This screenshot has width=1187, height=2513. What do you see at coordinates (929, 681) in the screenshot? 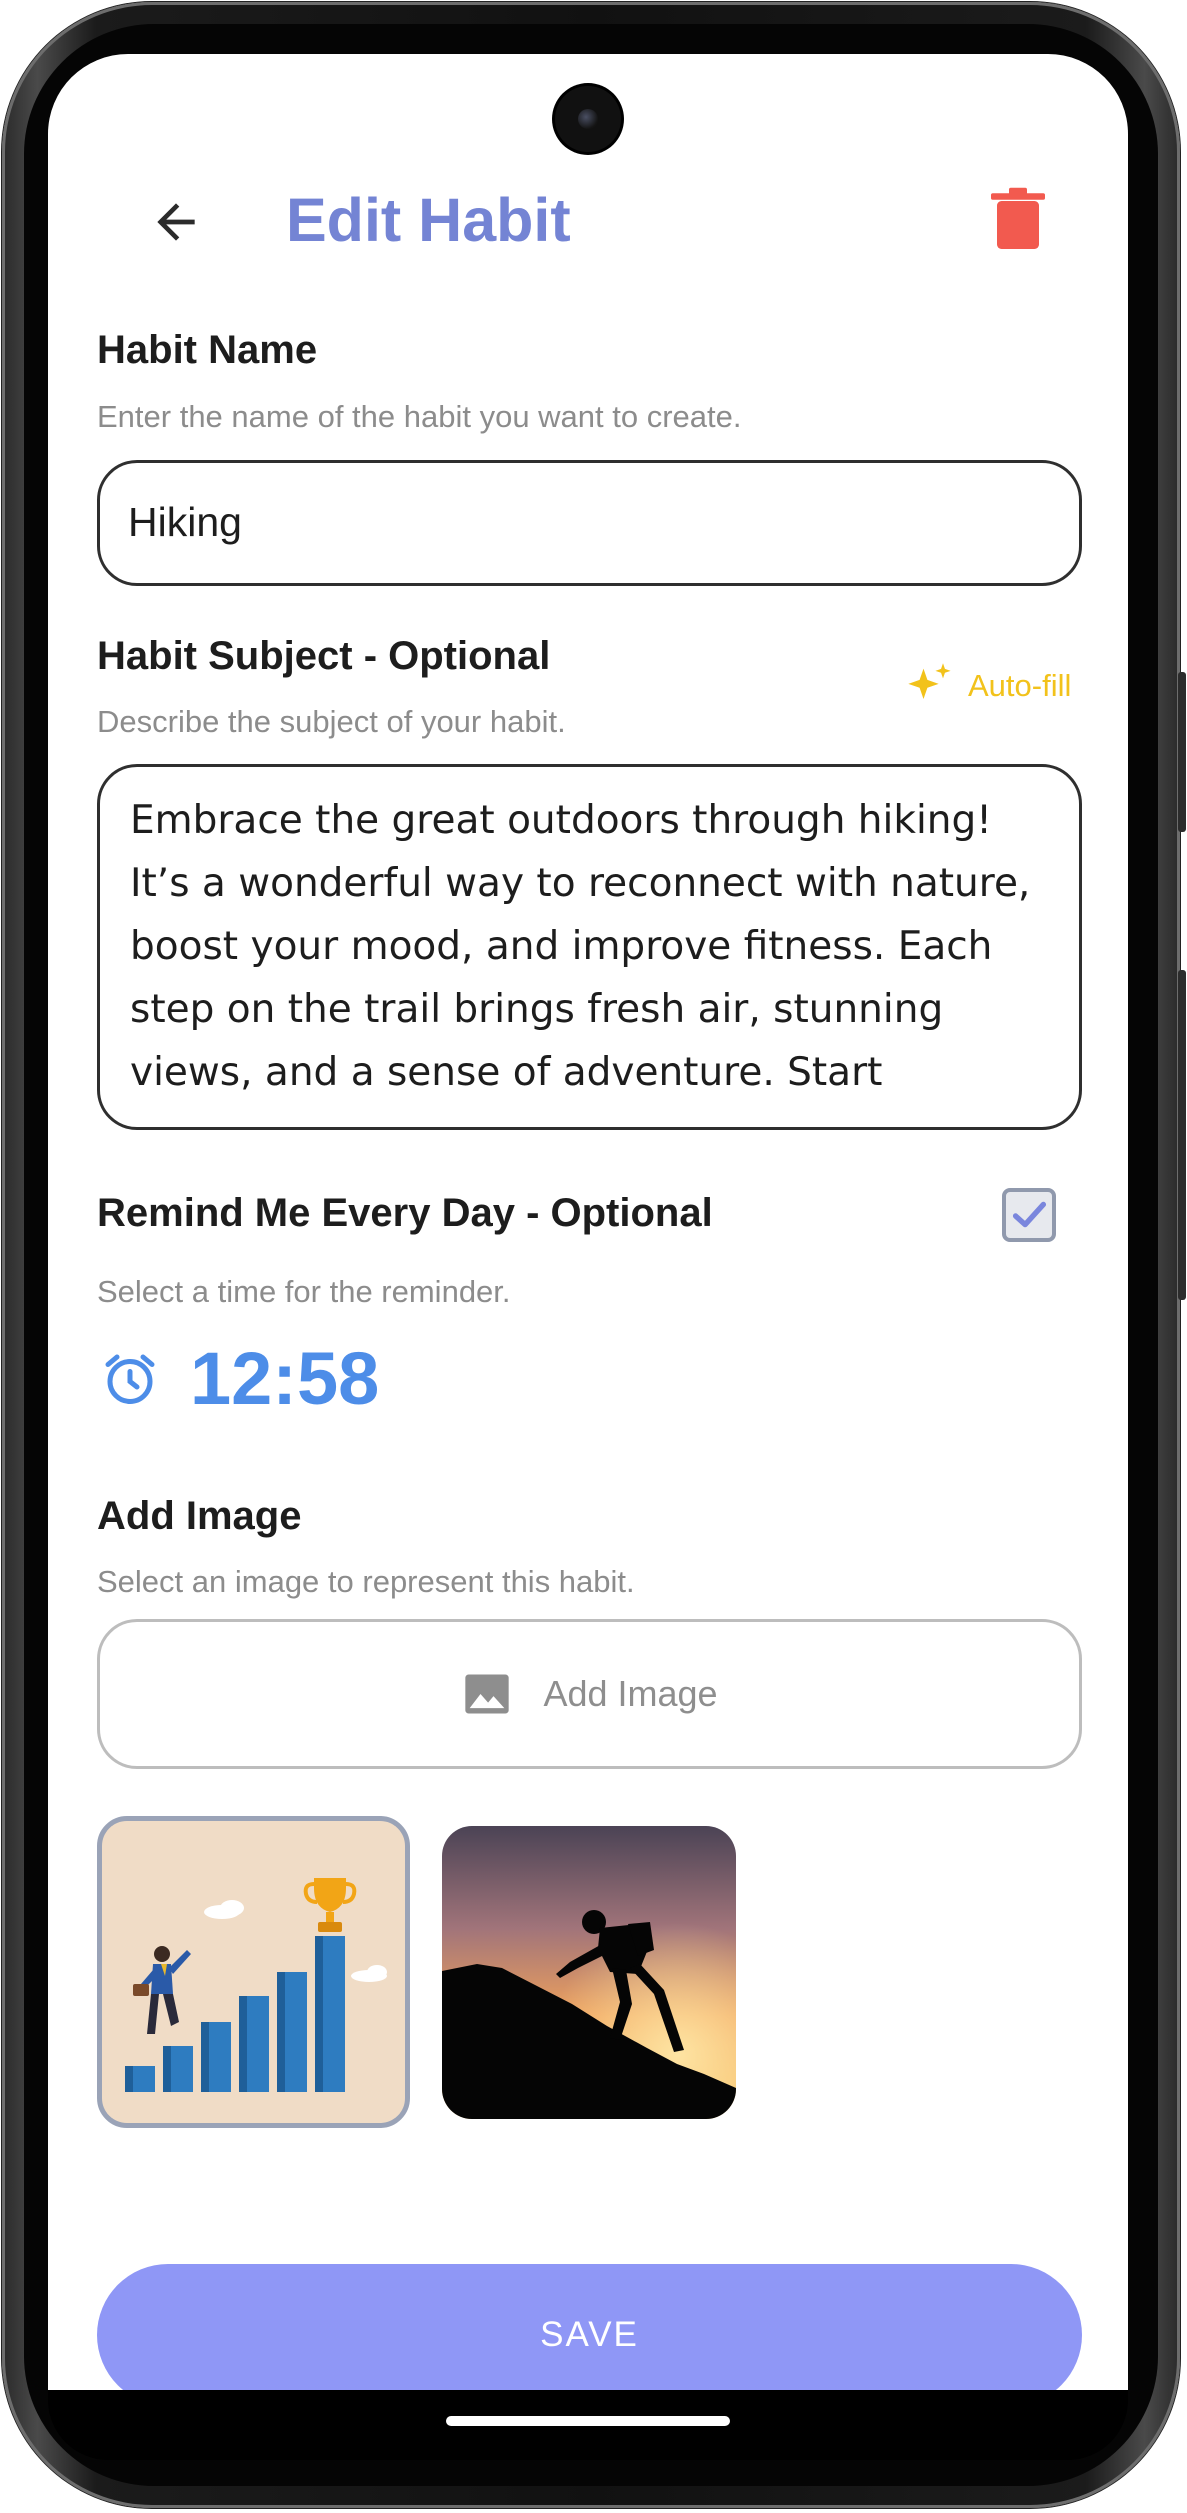
I see `sparkle-icon` at bounding box center [929, 681].